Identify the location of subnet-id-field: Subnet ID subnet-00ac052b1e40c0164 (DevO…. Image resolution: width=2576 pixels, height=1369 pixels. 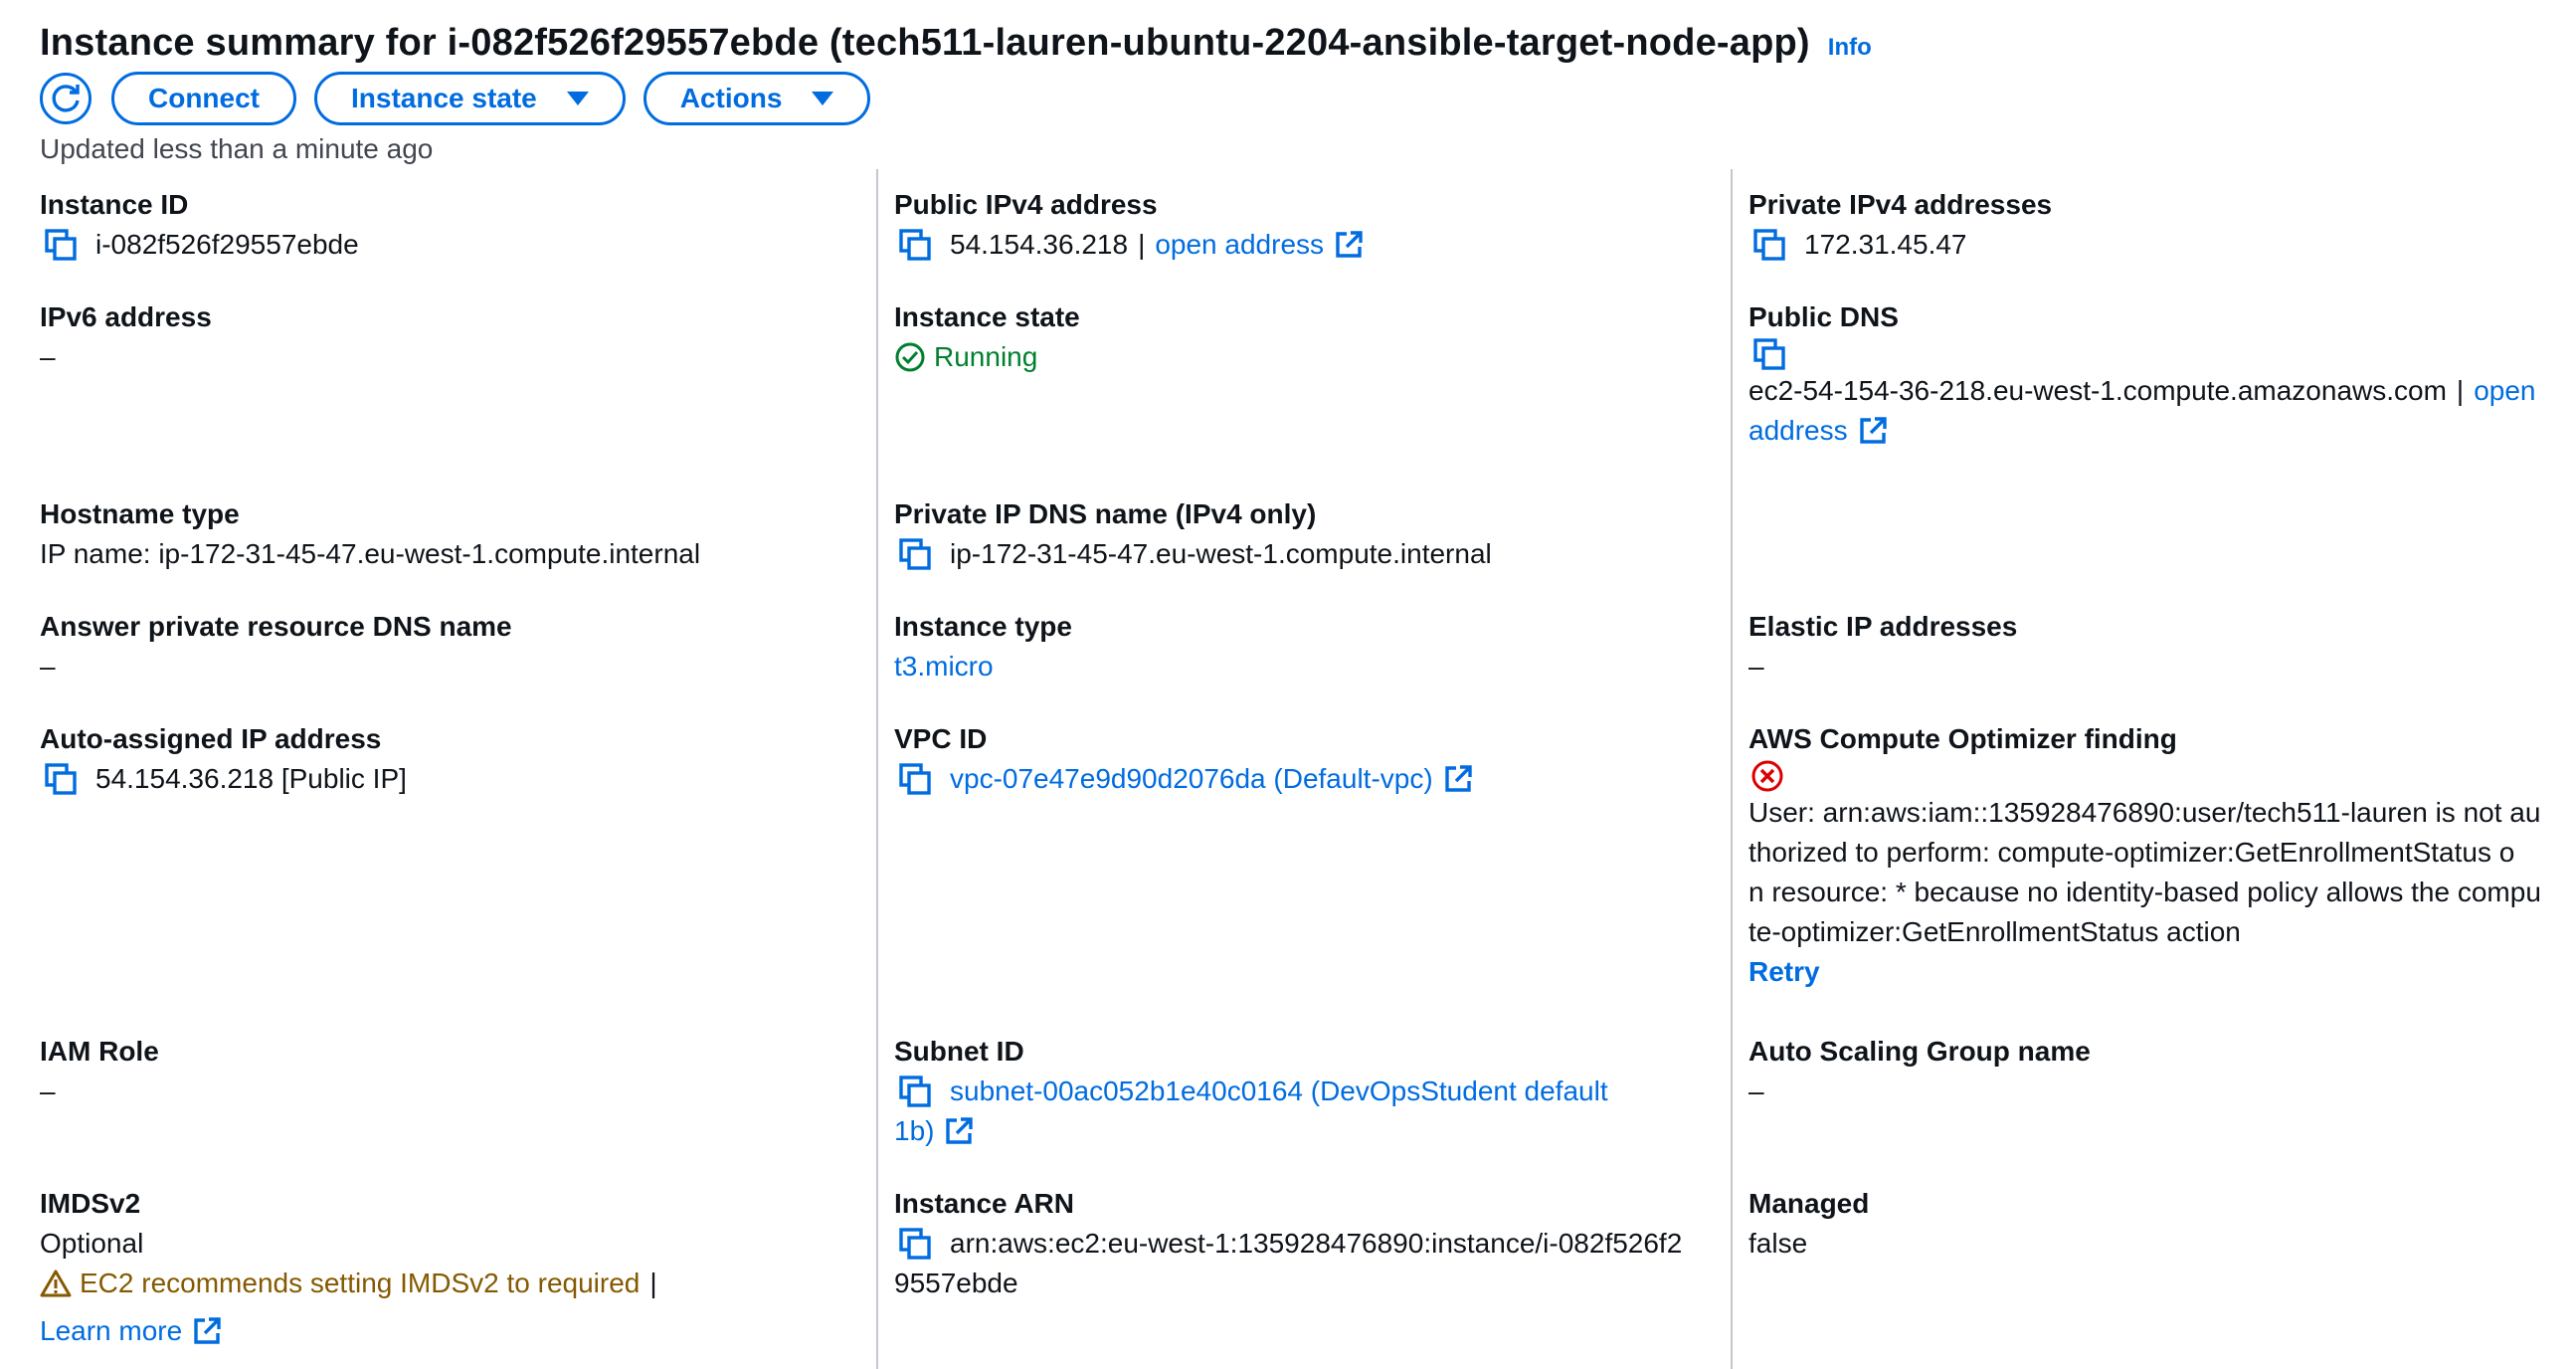
(1302, 1091).